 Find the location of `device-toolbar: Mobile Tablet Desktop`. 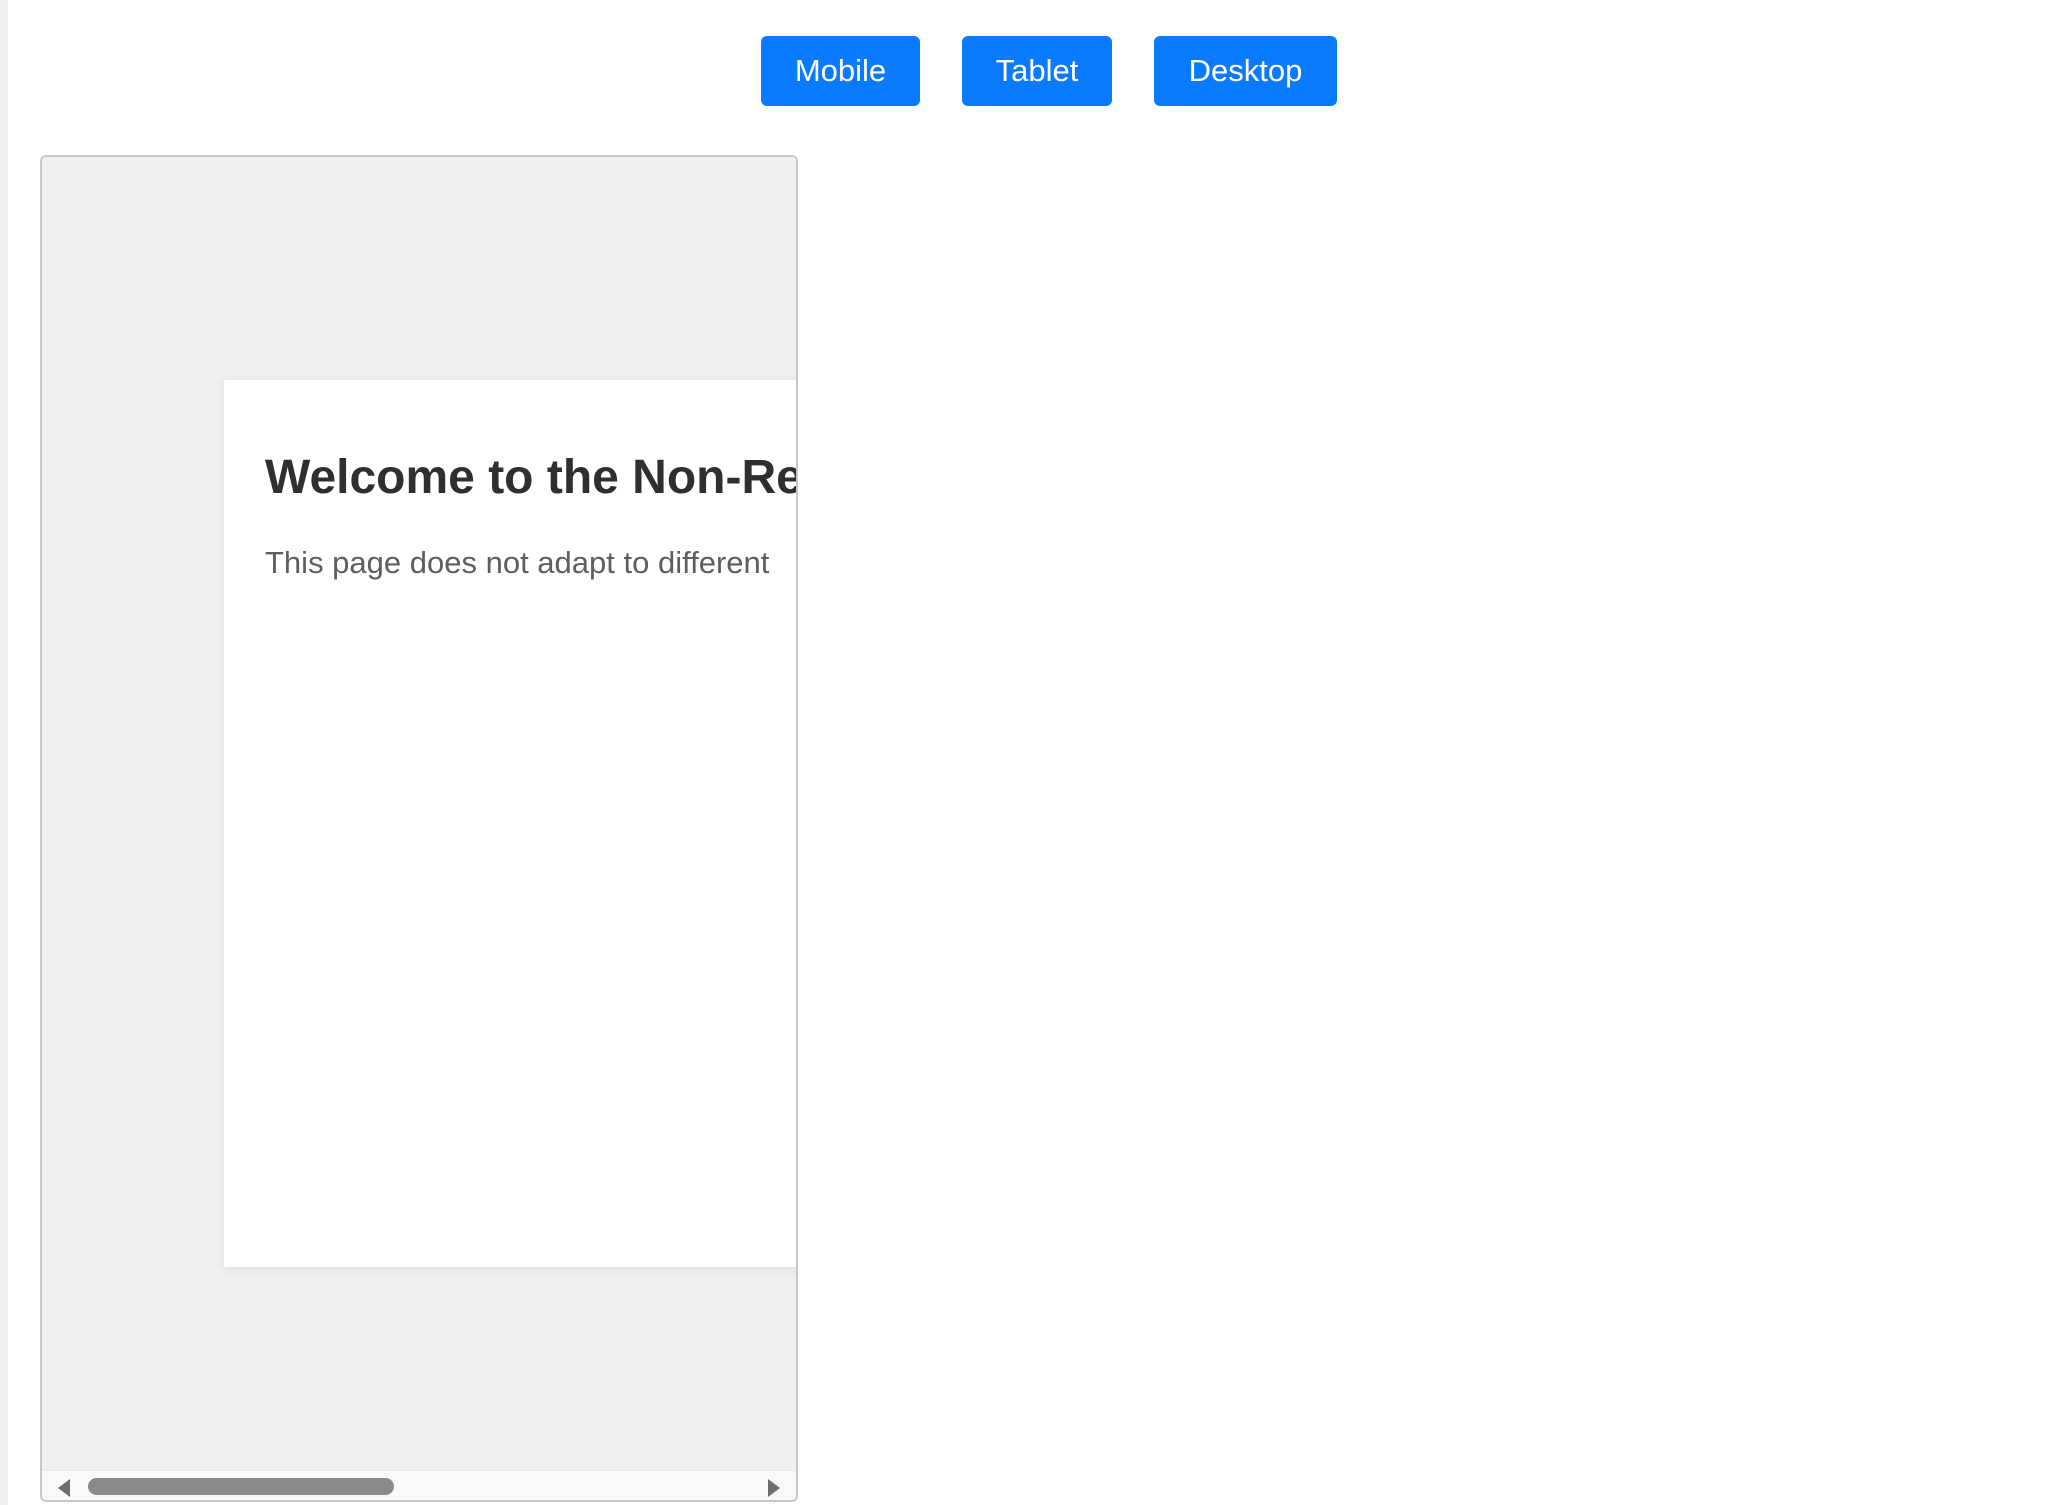

device-toolbar: Mobile Tablet Desktop is located at coordinates (1034, 71).